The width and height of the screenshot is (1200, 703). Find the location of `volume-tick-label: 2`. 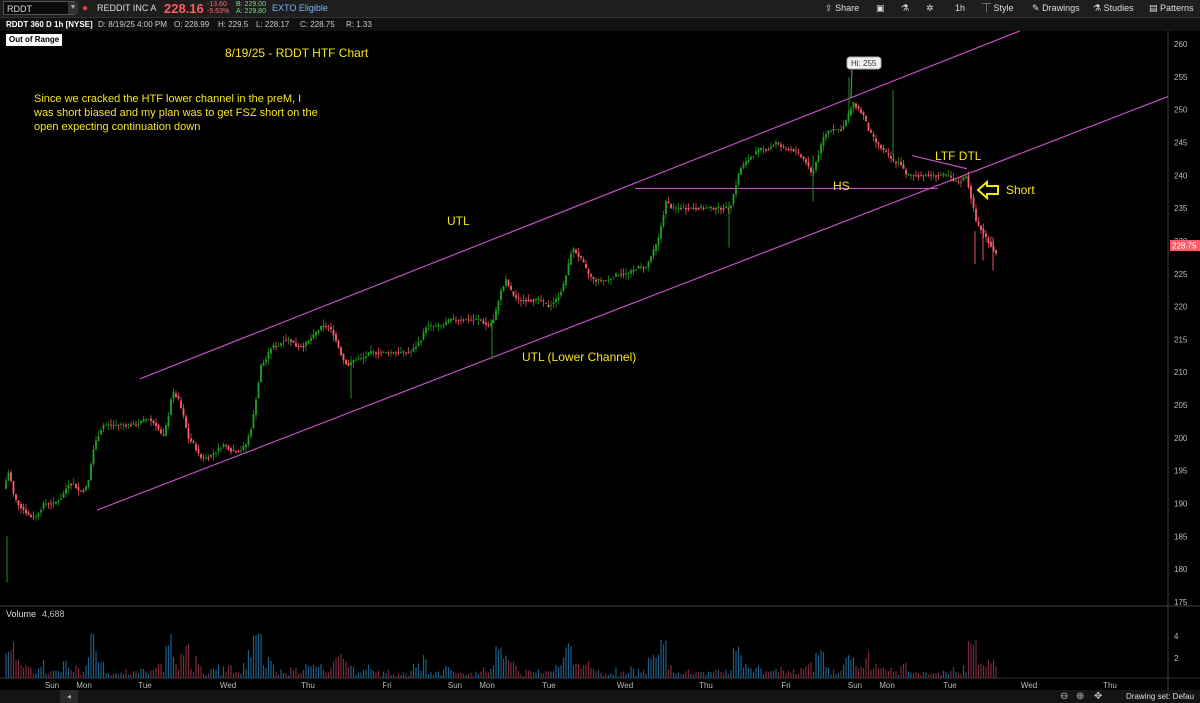

volume-tick-label: 2 is located at coordinates (1176, 658).